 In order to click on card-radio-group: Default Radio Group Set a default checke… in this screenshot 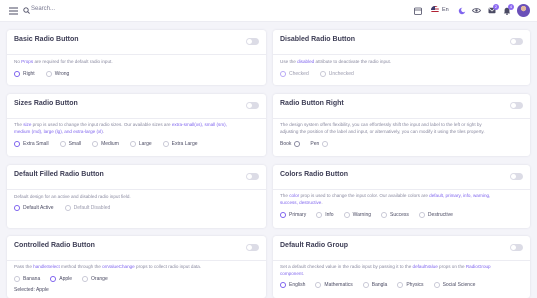, I will do `click(401, 267)`.